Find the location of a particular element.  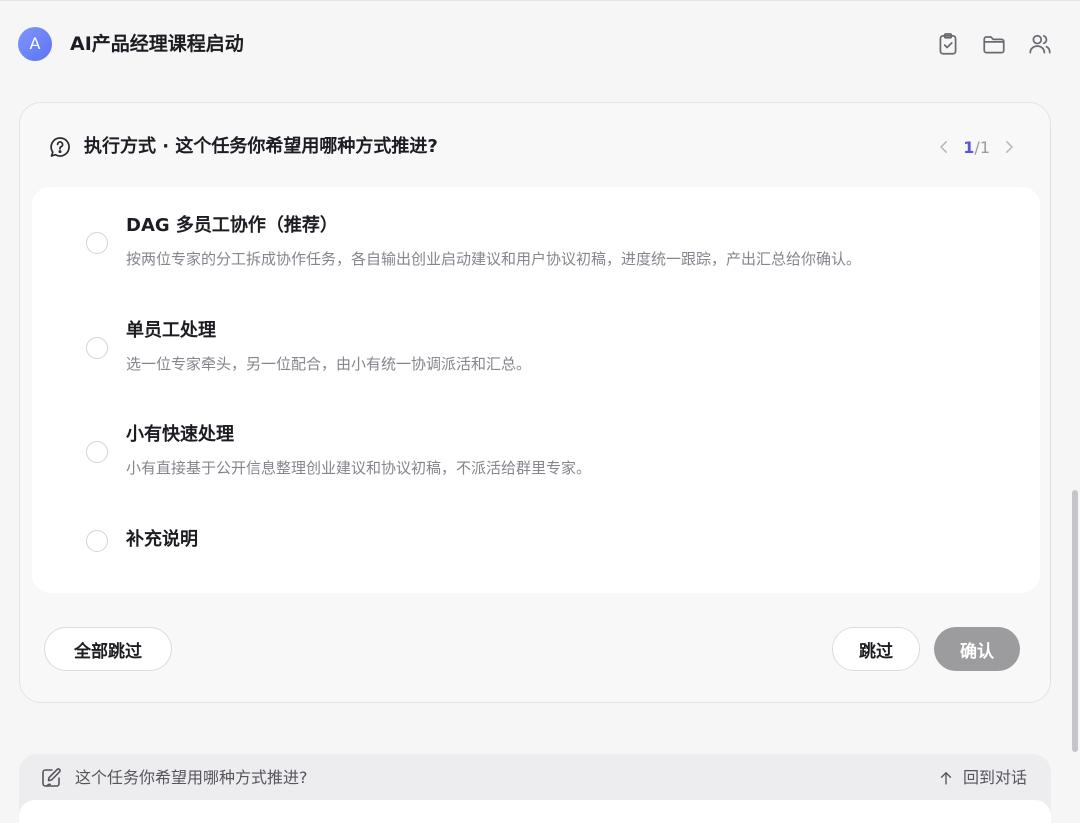

chat-header: A AI产品经理课程启动 is located at coordinates (540, 44).